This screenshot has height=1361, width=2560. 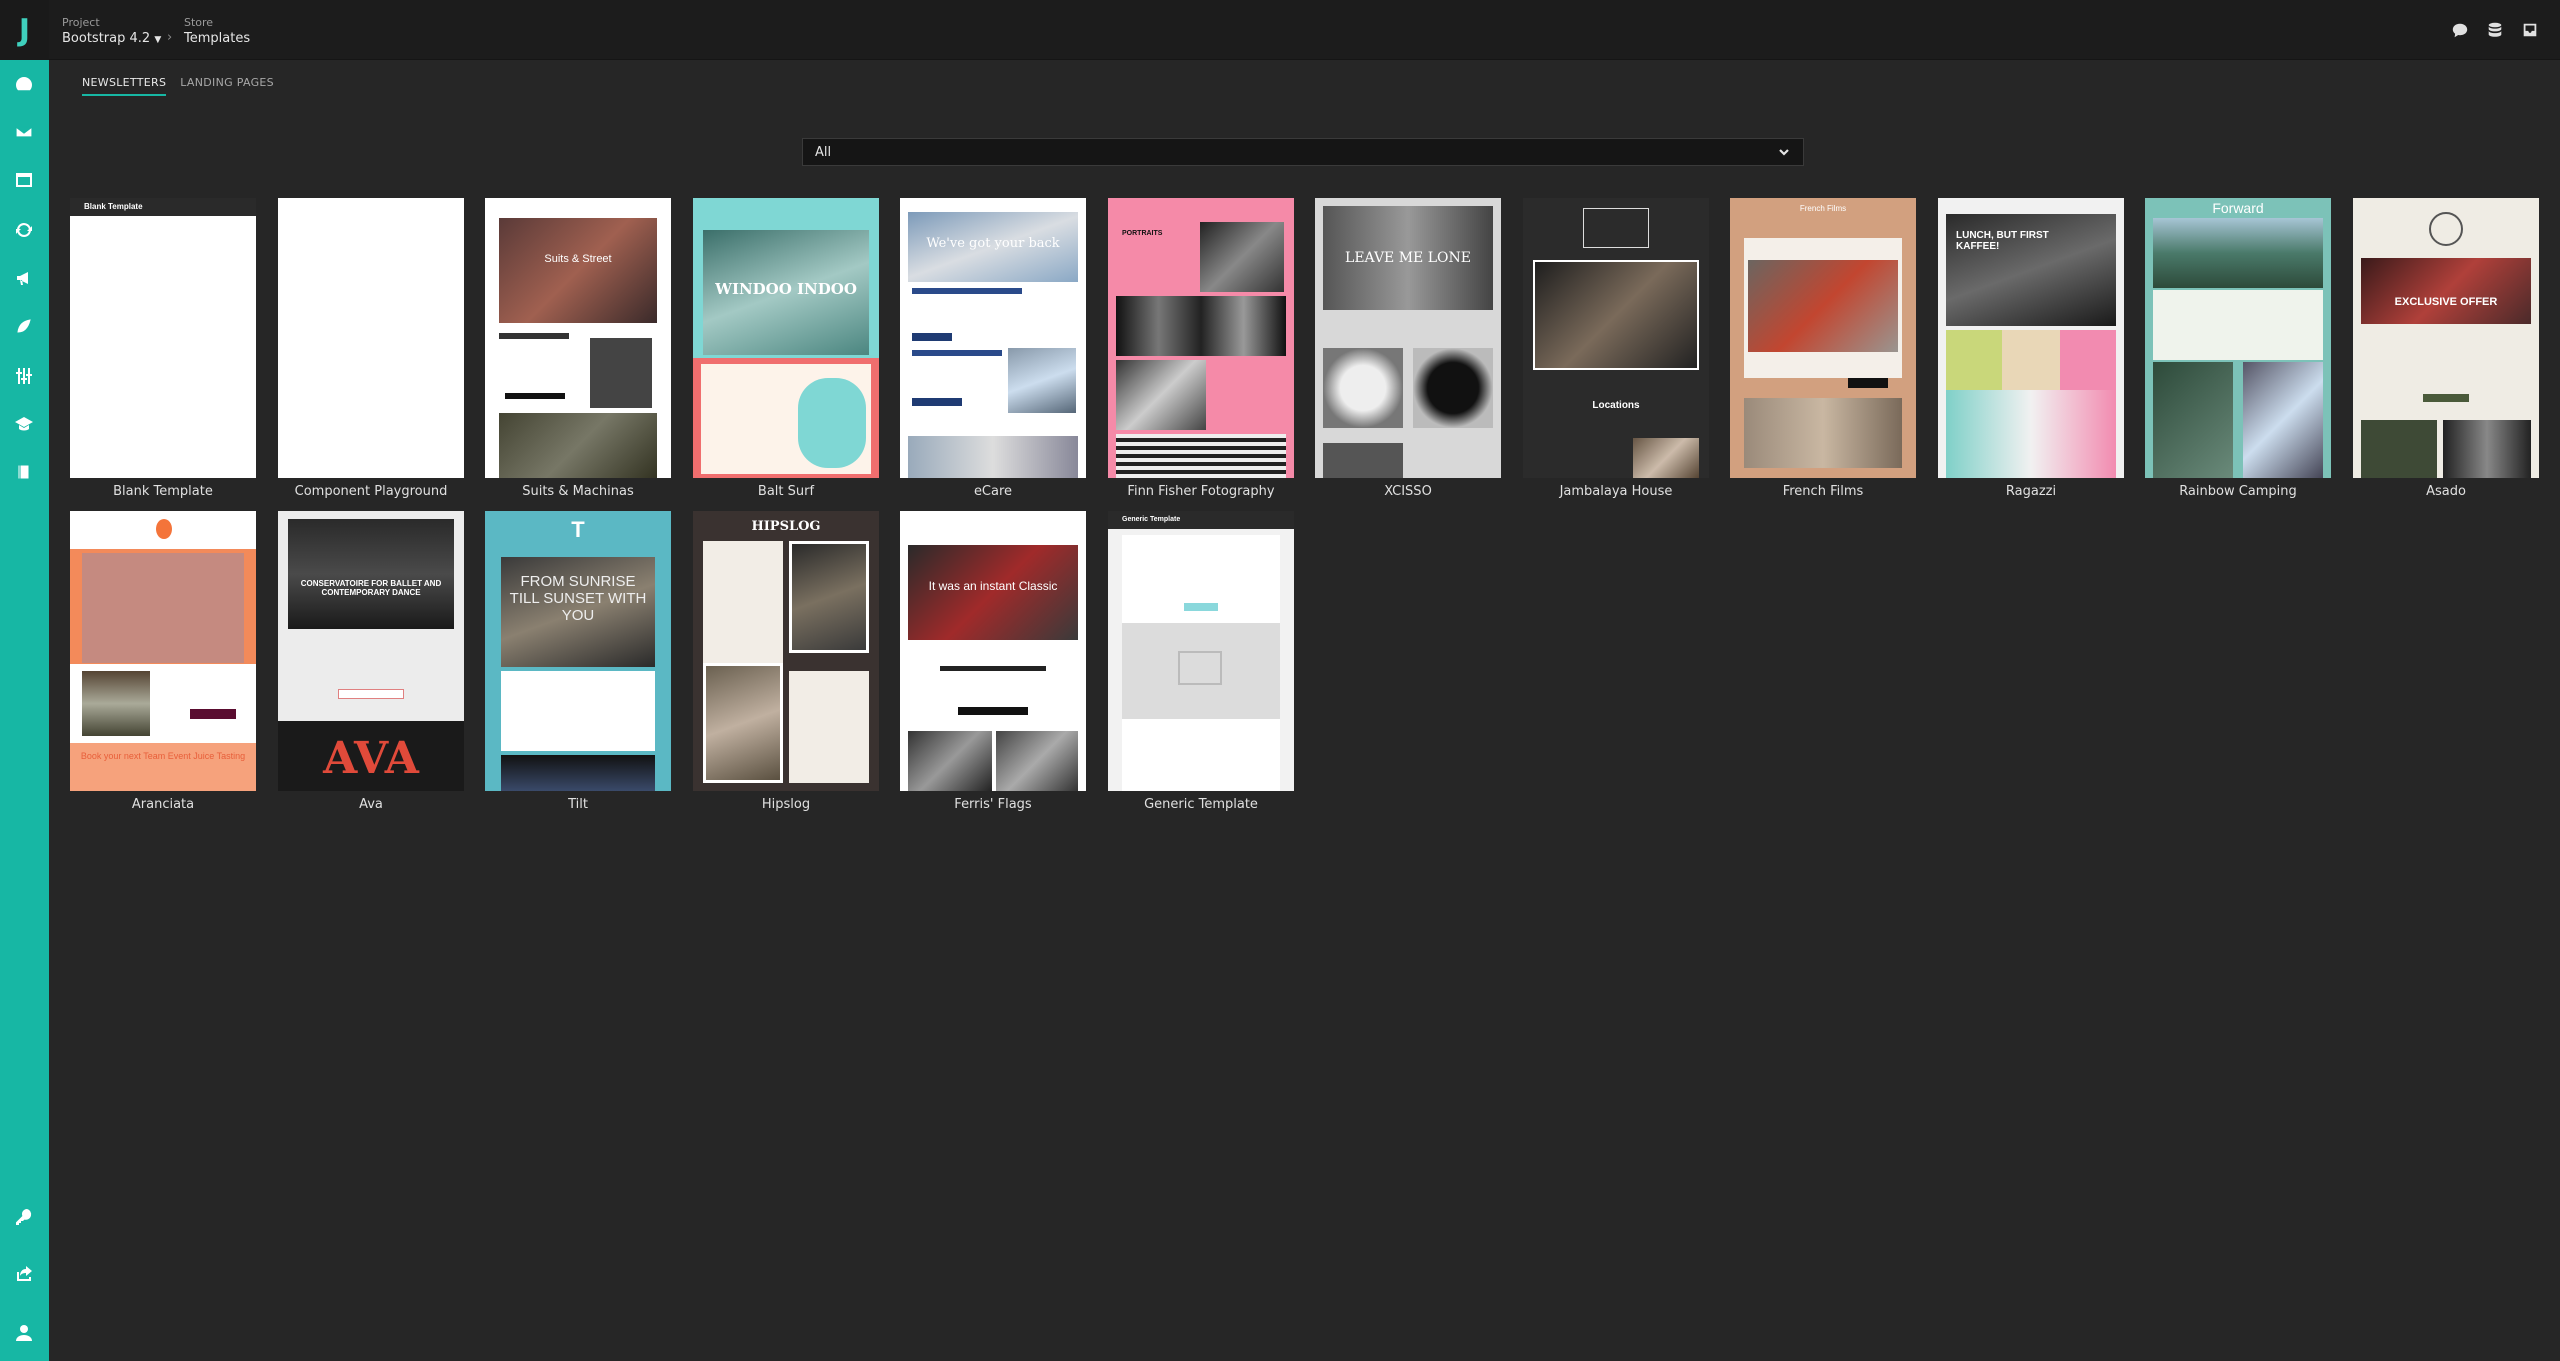 What do you see at coordinates (2446, 338) in the screenshot?
I see `template-thumbnail: EXCLUSIVE OFFER` at bounding box center [2446, 338].